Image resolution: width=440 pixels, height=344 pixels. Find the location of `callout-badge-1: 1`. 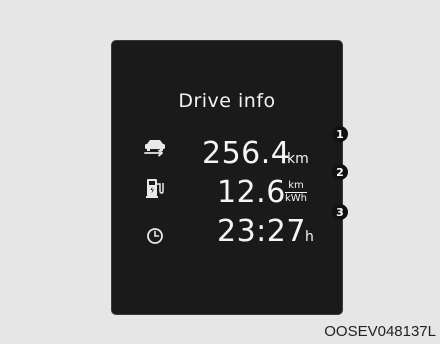

callout-badge-1: 1 is located at coordinates (340, 134).